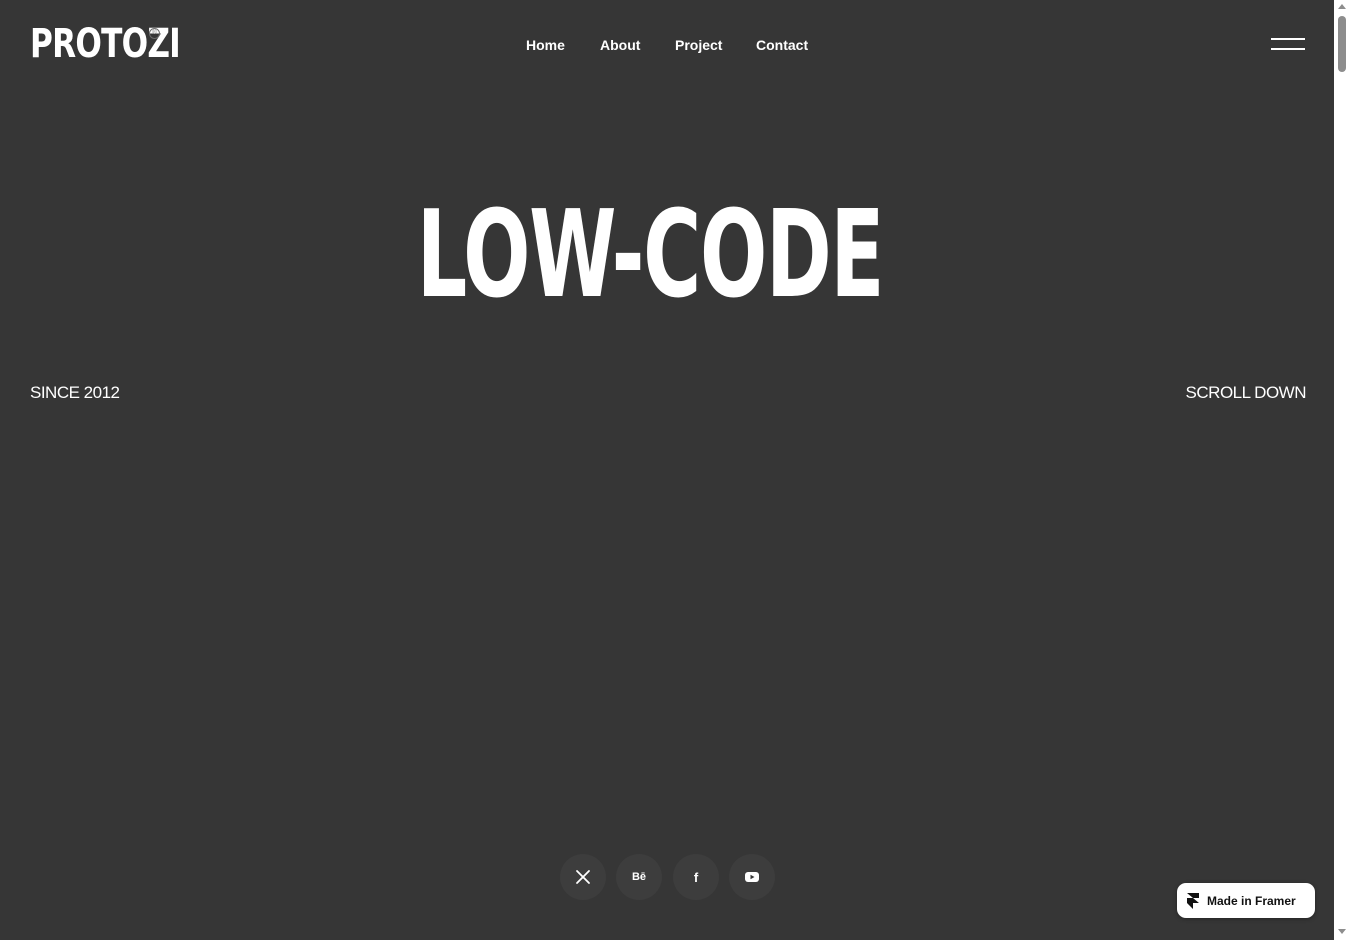 This screenshot has height=940, width=1350. I want to click on badge-label: Made in Framer, so click(1251, 900).